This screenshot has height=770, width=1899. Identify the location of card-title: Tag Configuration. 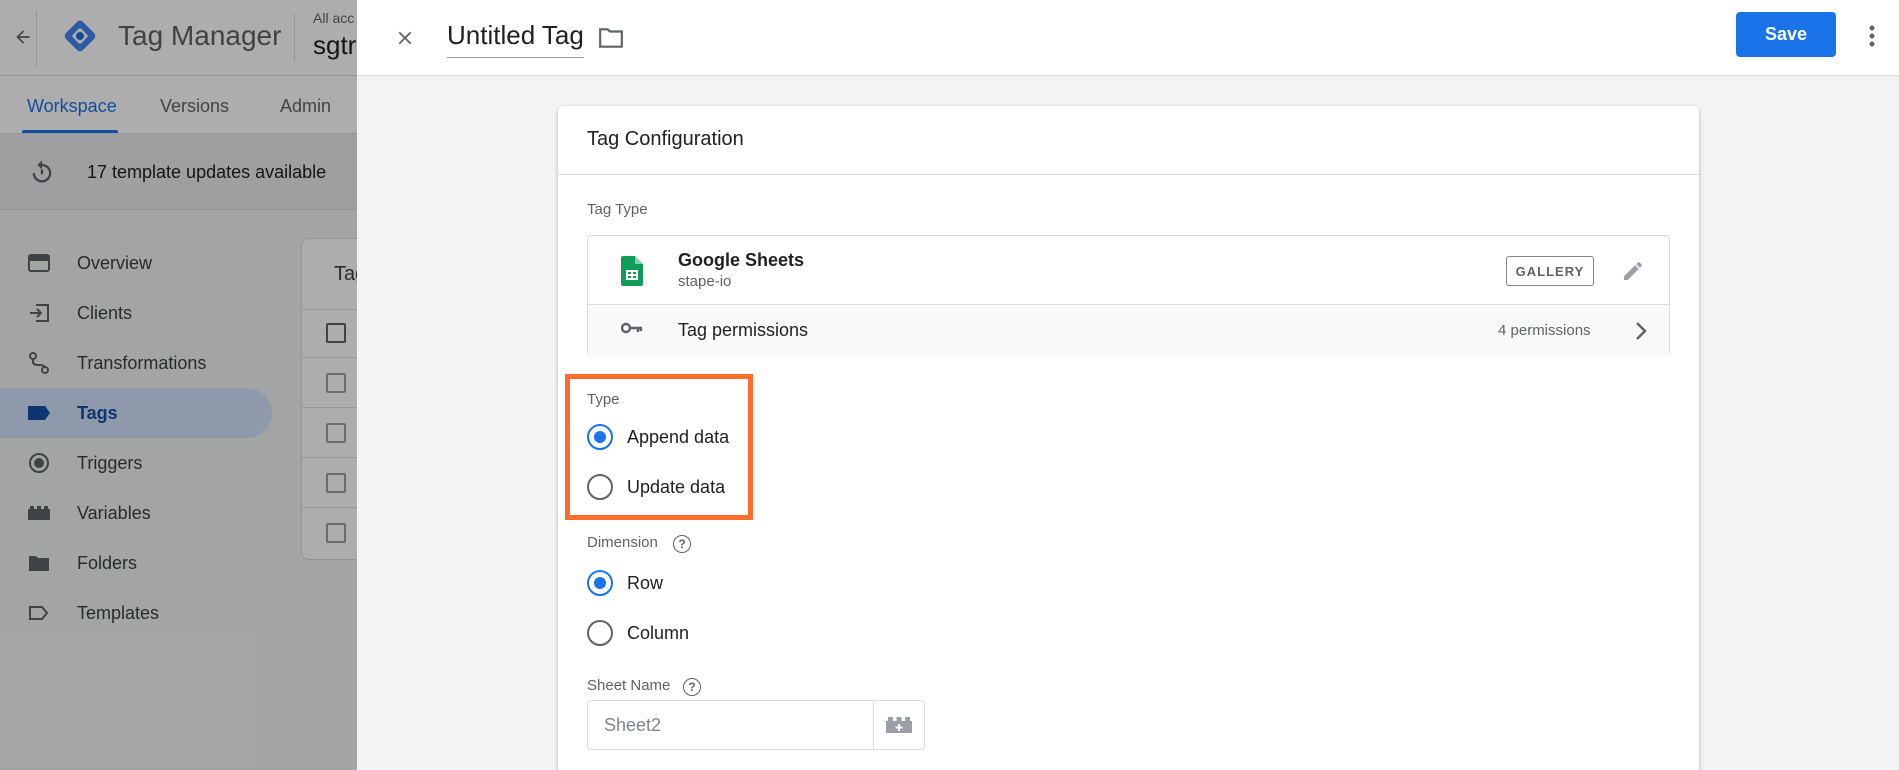
(665, 139).